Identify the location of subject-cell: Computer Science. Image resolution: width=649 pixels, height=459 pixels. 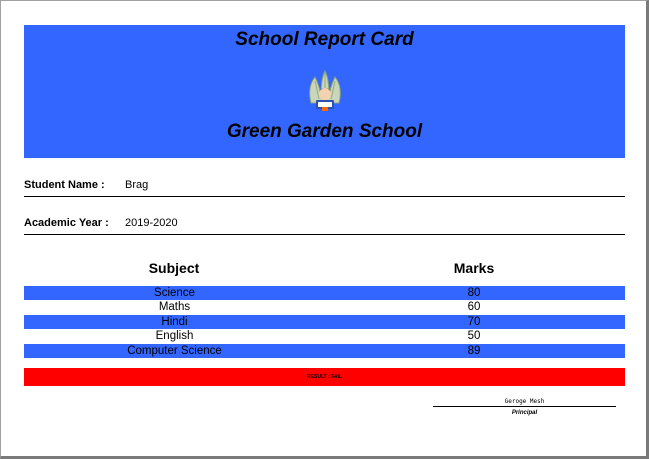
(174, 350).